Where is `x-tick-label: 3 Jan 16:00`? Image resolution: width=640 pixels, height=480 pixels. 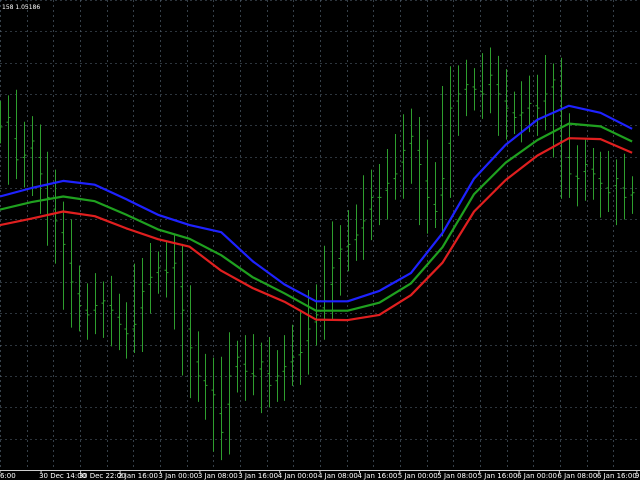
x-tick-label: 3 Jan 16:00 is located at coordinates (258, 476).